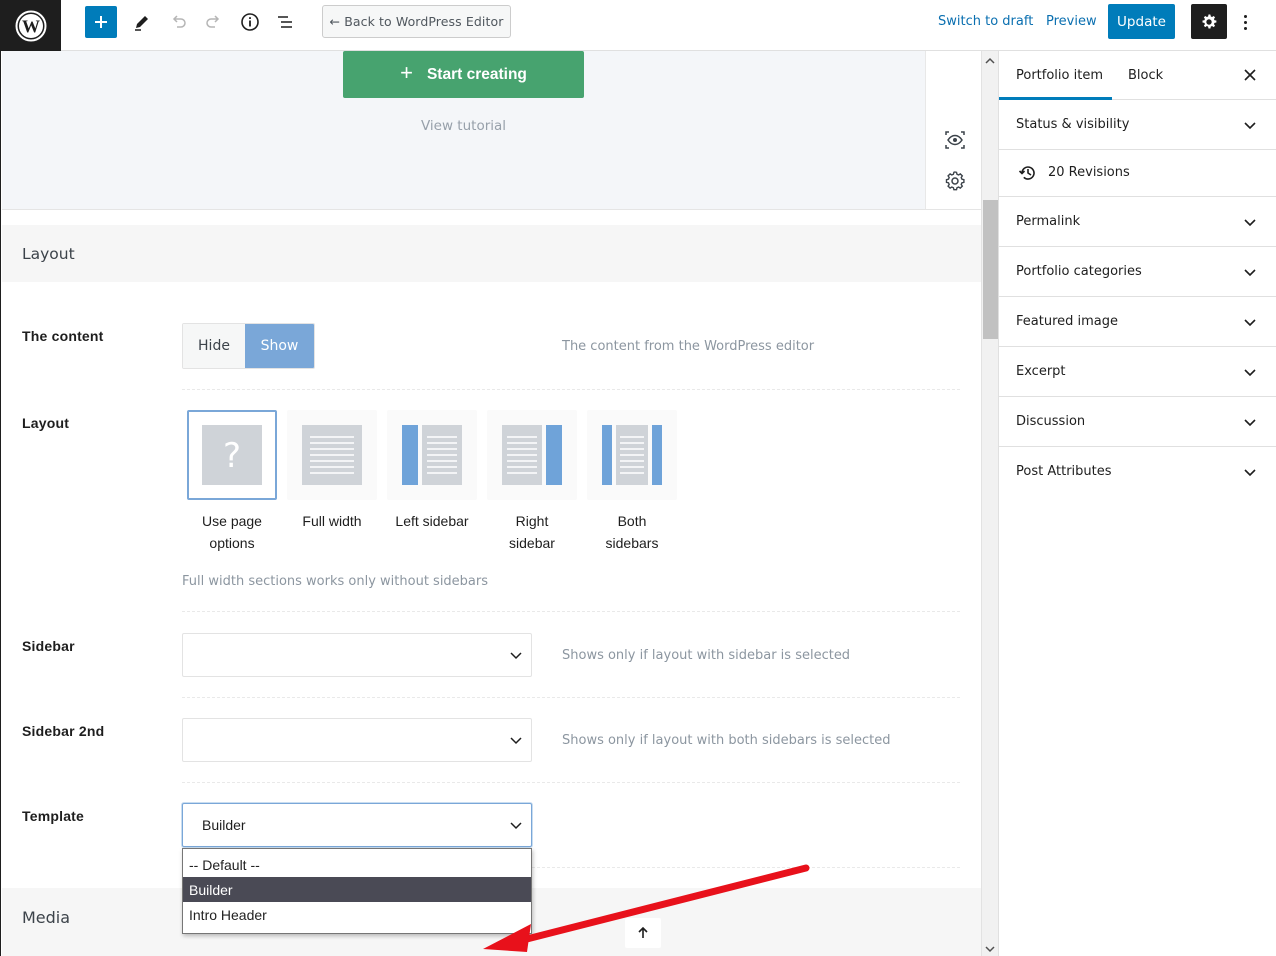 The width and height of the screenshot is (1276, 956). Describe the element at coordinates (1073, 124) in the screenshot. I see `panel-title: Status & visibility` at that location.